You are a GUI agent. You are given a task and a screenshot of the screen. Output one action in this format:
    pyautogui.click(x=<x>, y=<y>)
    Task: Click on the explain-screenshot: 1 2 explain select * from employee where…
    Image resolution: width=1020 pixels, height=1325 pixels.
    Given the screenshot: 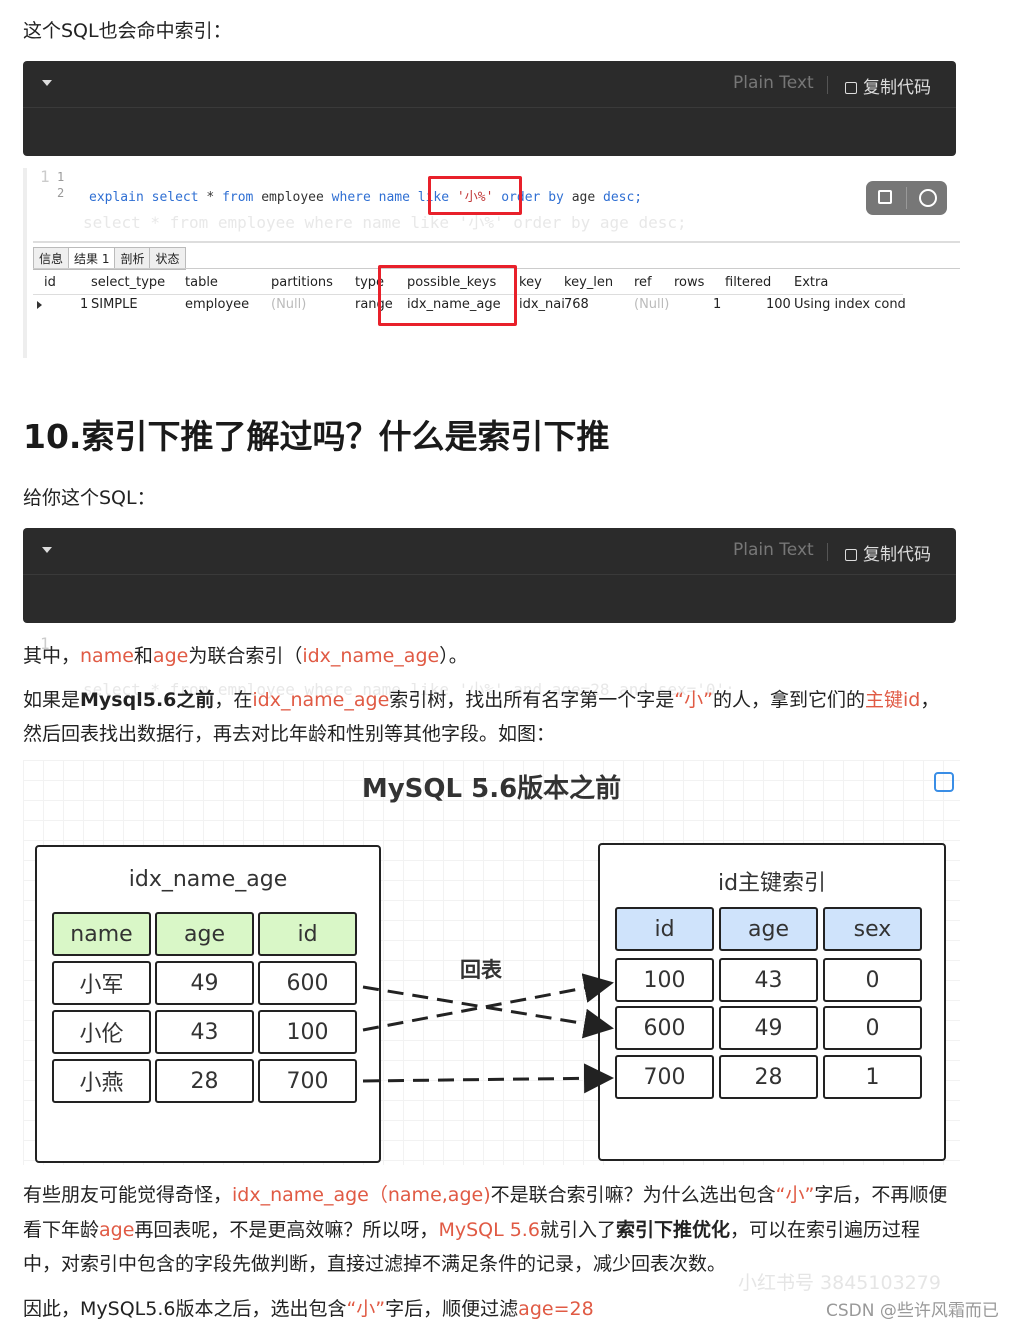 What is the action you would take?
    pyautogui.click(x=491, y=263)
    